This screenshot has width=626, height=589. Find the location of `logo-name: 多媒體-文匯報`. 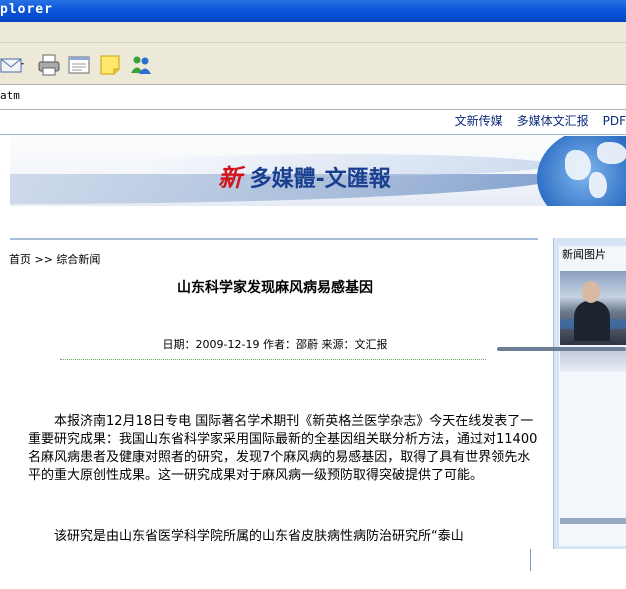

logo-name: 多媒體-文匯報 is located at coordinates (320, 179).